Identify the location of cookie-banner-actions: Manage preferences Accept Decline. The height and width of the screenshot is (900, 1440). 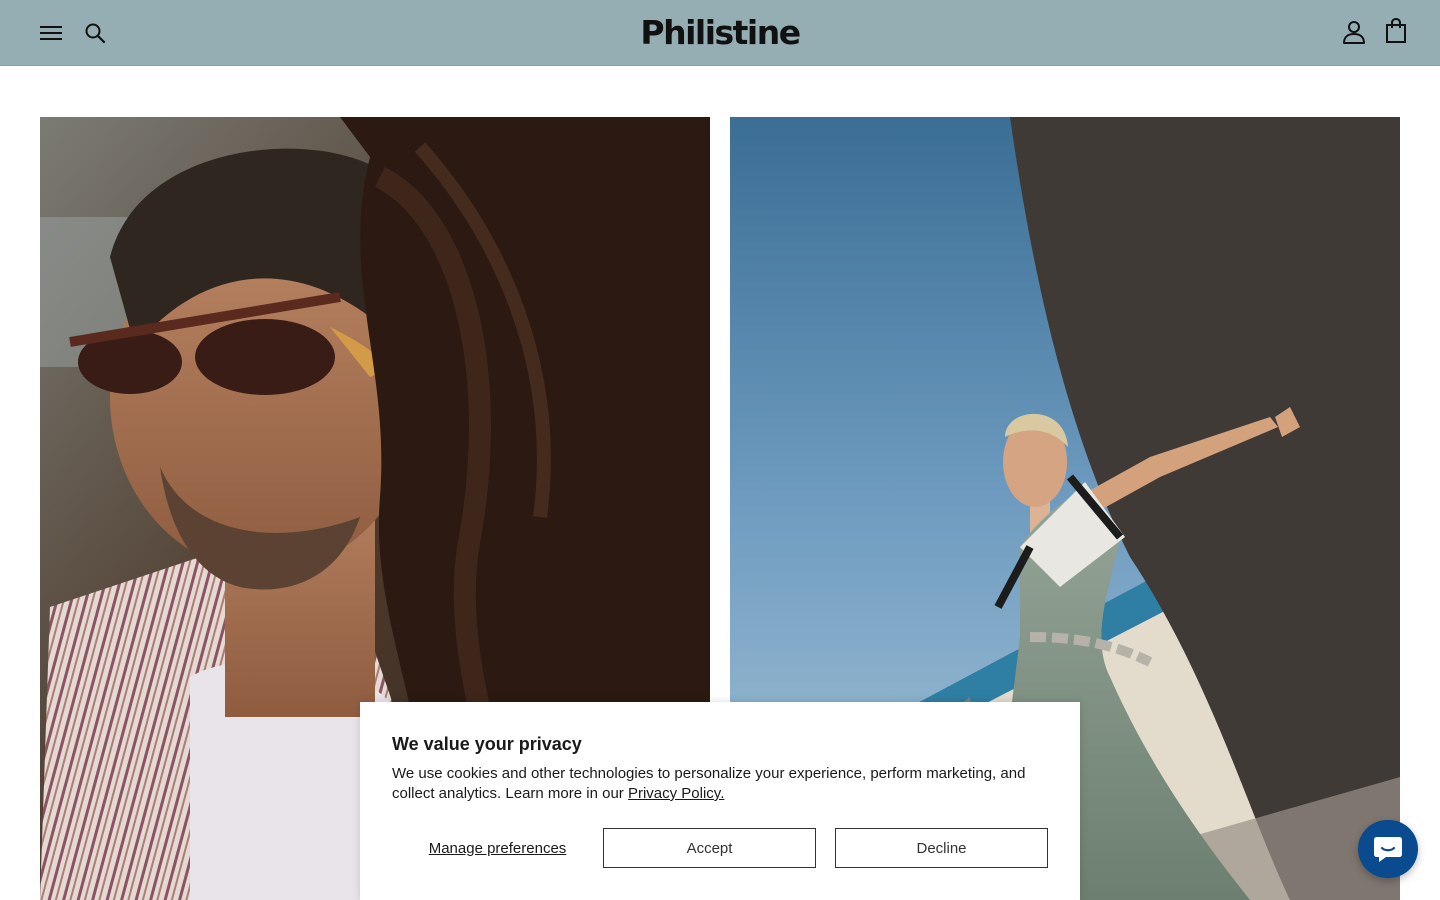
(720, 848).